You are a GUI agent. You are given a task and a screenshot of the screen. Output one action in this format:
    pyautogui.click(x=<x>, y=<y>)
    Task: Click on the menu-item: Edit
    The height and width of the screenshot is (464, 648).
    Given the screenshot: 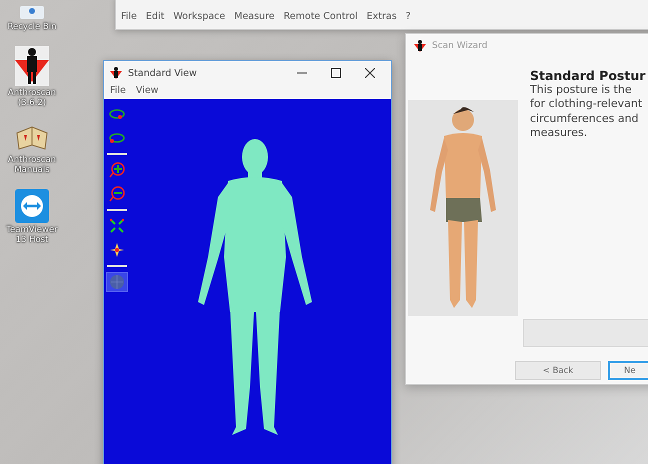 What is the action you would take?
    pyautogui.click(x=155, y=16)
    